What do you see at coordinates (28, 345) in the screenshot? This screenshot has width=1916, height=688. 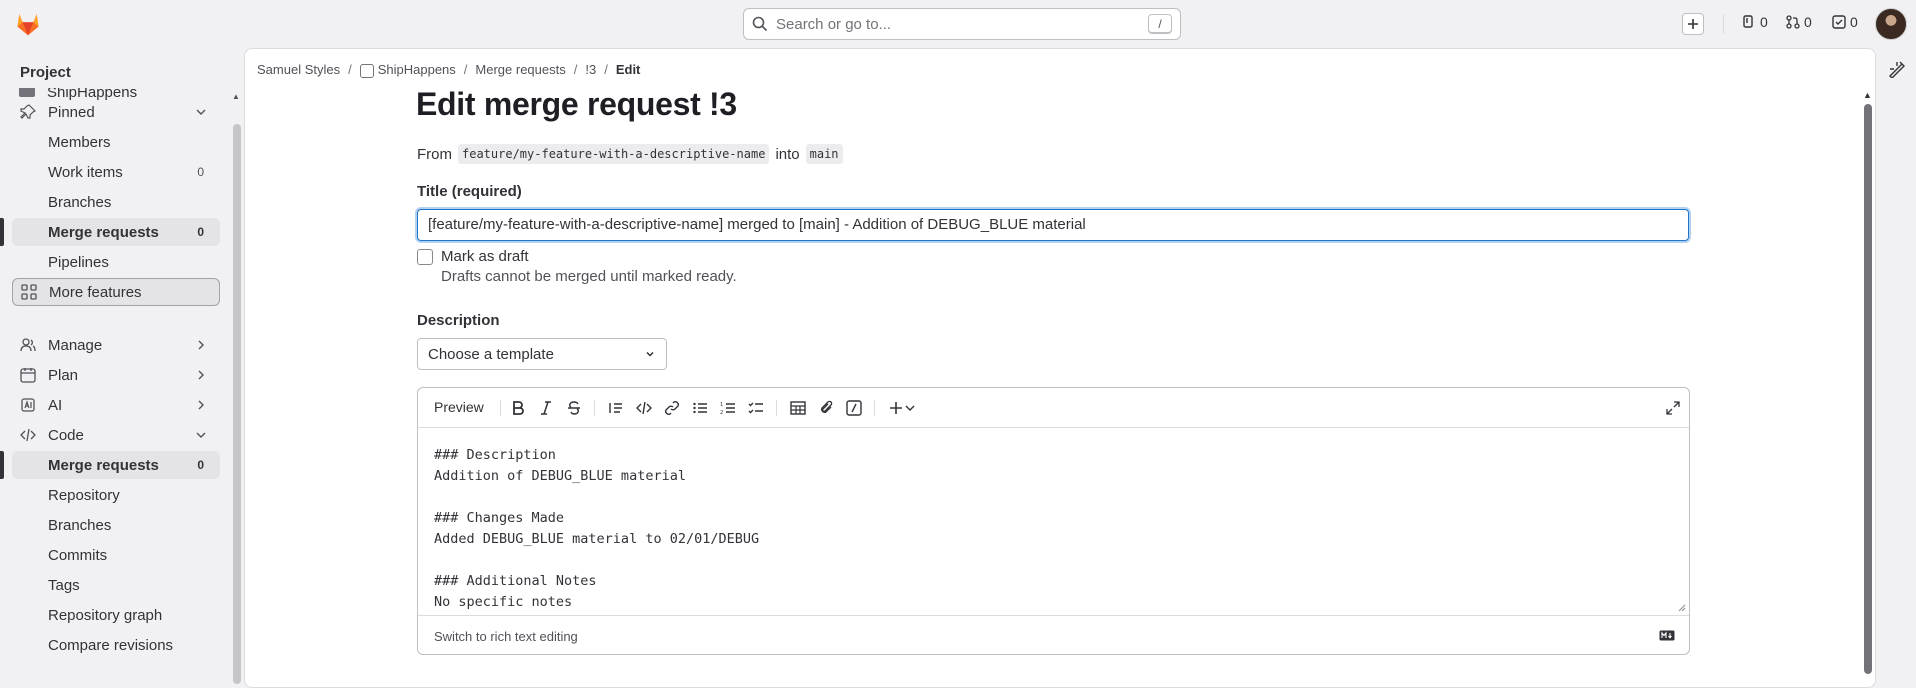 I see `users-icon` at bounding box center [28, 345].